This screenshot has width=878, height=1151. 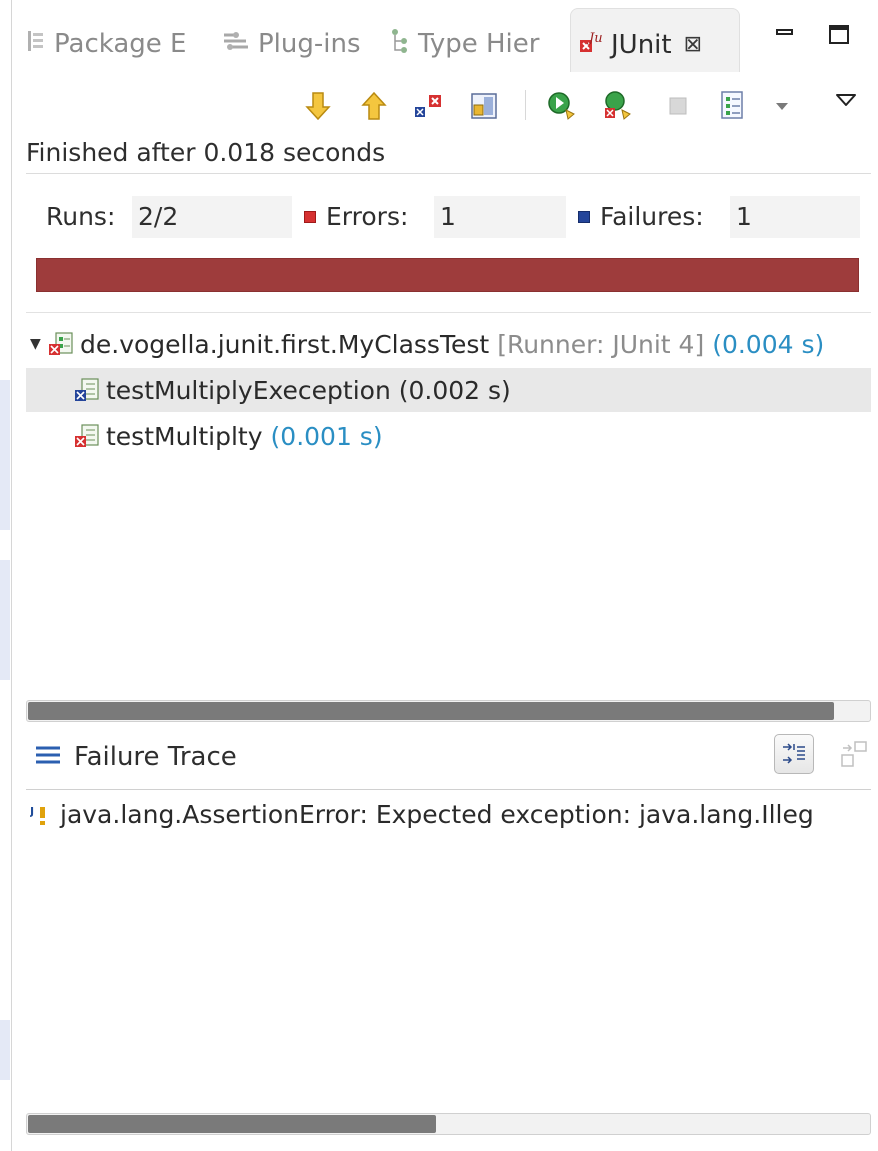 I want to click on test-failure-icon, so click(x=87, y=390).